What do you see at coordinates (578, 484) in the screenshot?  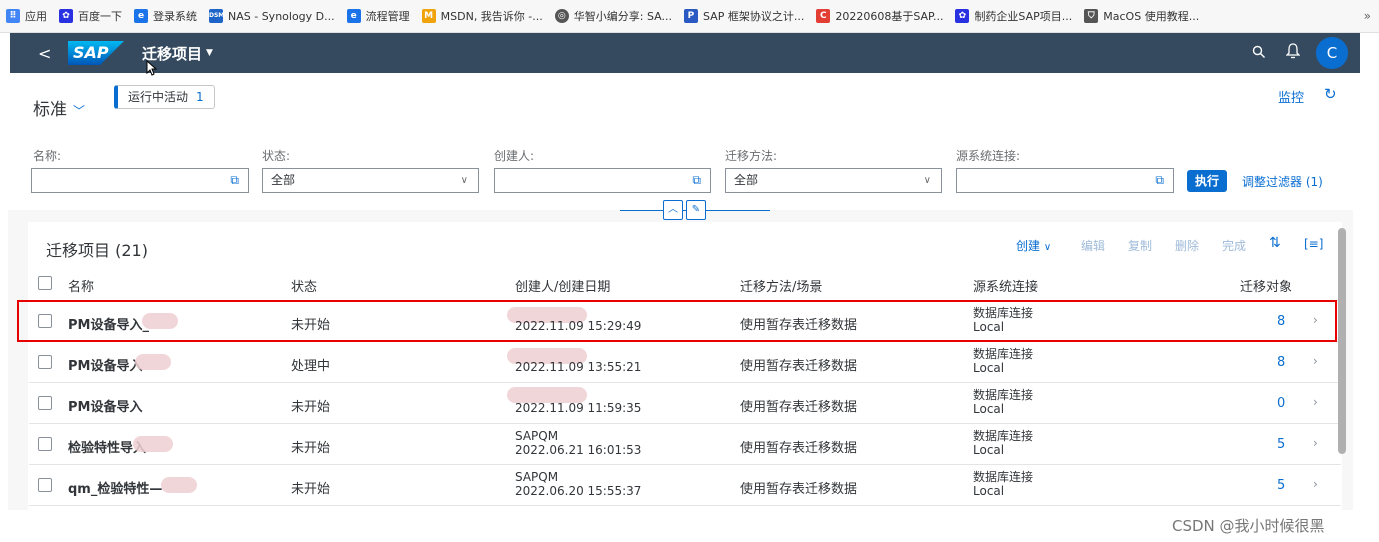 I see `row-creator: SAPQM 2022.06.20 15:55:37` at bounding box center [578, 484].